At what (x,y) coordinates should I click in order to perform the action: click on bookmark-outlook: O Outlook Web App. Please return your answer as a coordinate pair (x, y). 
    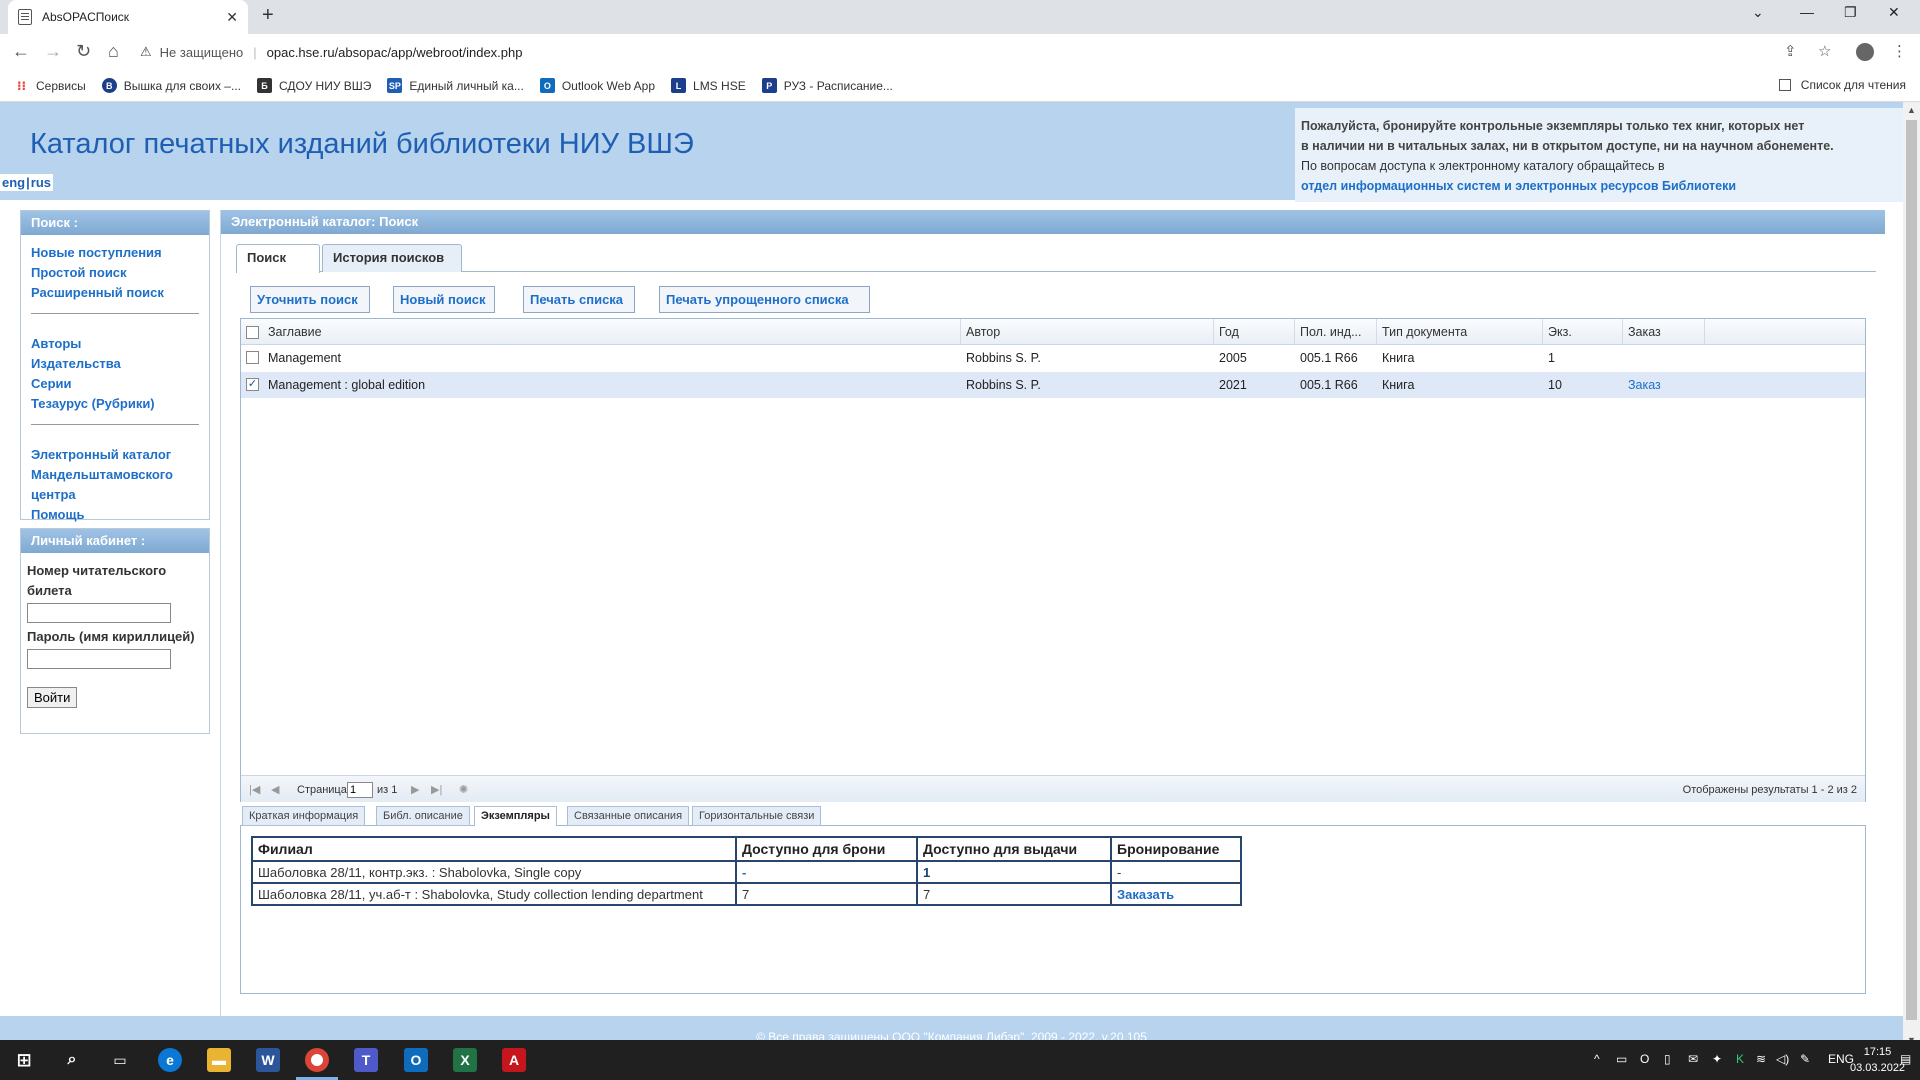
    Looking at the image, I should click on (597, 85).